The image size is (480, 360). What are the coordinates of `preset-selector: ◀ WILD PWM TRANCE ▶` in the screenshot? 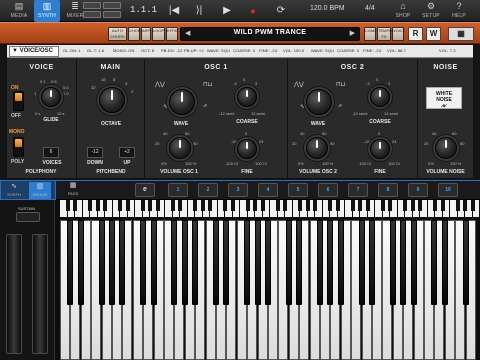 It's located at (270, 34).